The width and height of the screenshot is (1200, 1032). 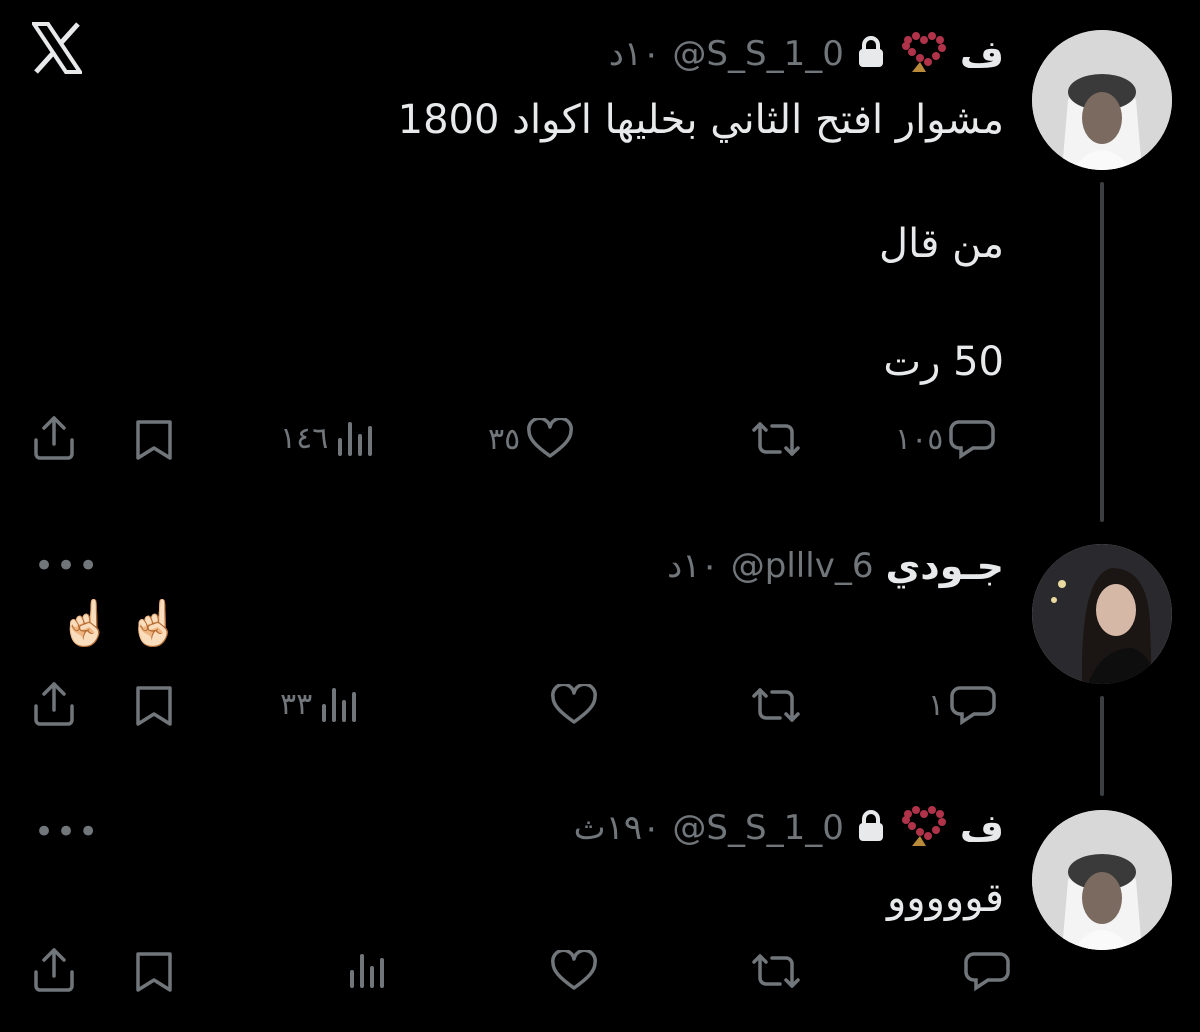 What do you see at coordinates (304, 438) in the screenshot?
I see `view-count: ١٤٦` at bounding box center [304, 438].